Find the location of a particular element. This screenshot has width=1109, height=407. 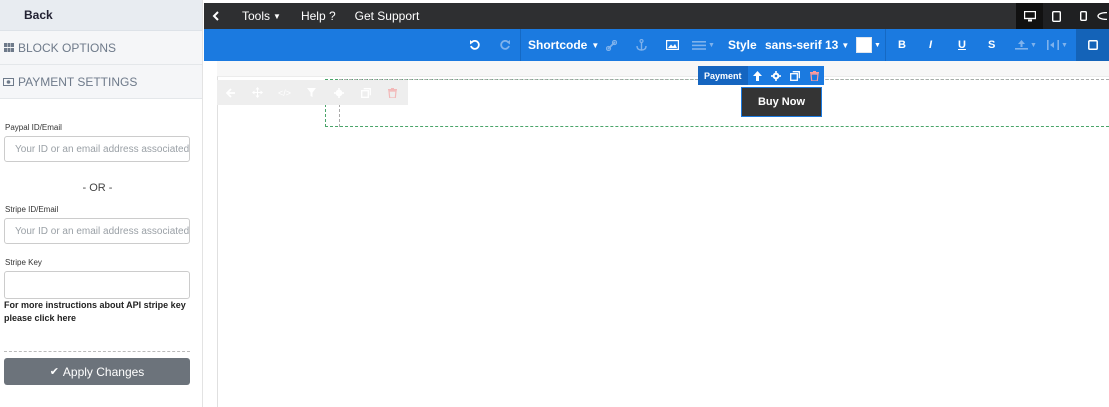

image-icon is located at coordinates (672, 45).